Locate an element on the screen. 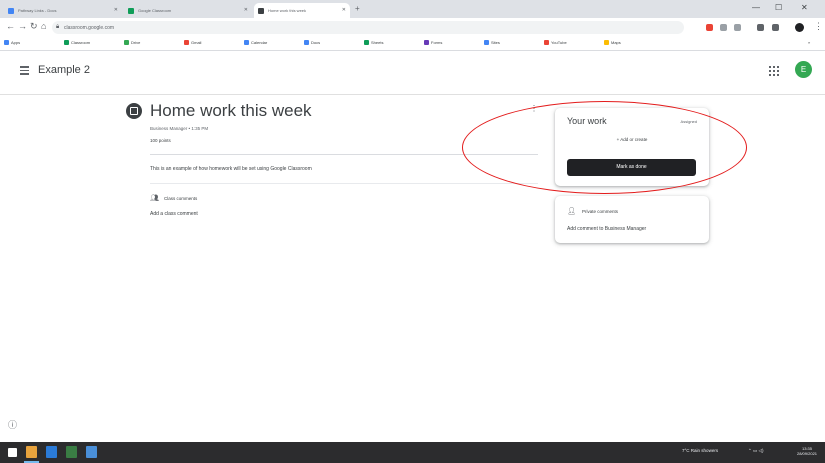 The width and height of the screenshot is (825, 463). apps-icon is located at coordinates (6, 42).